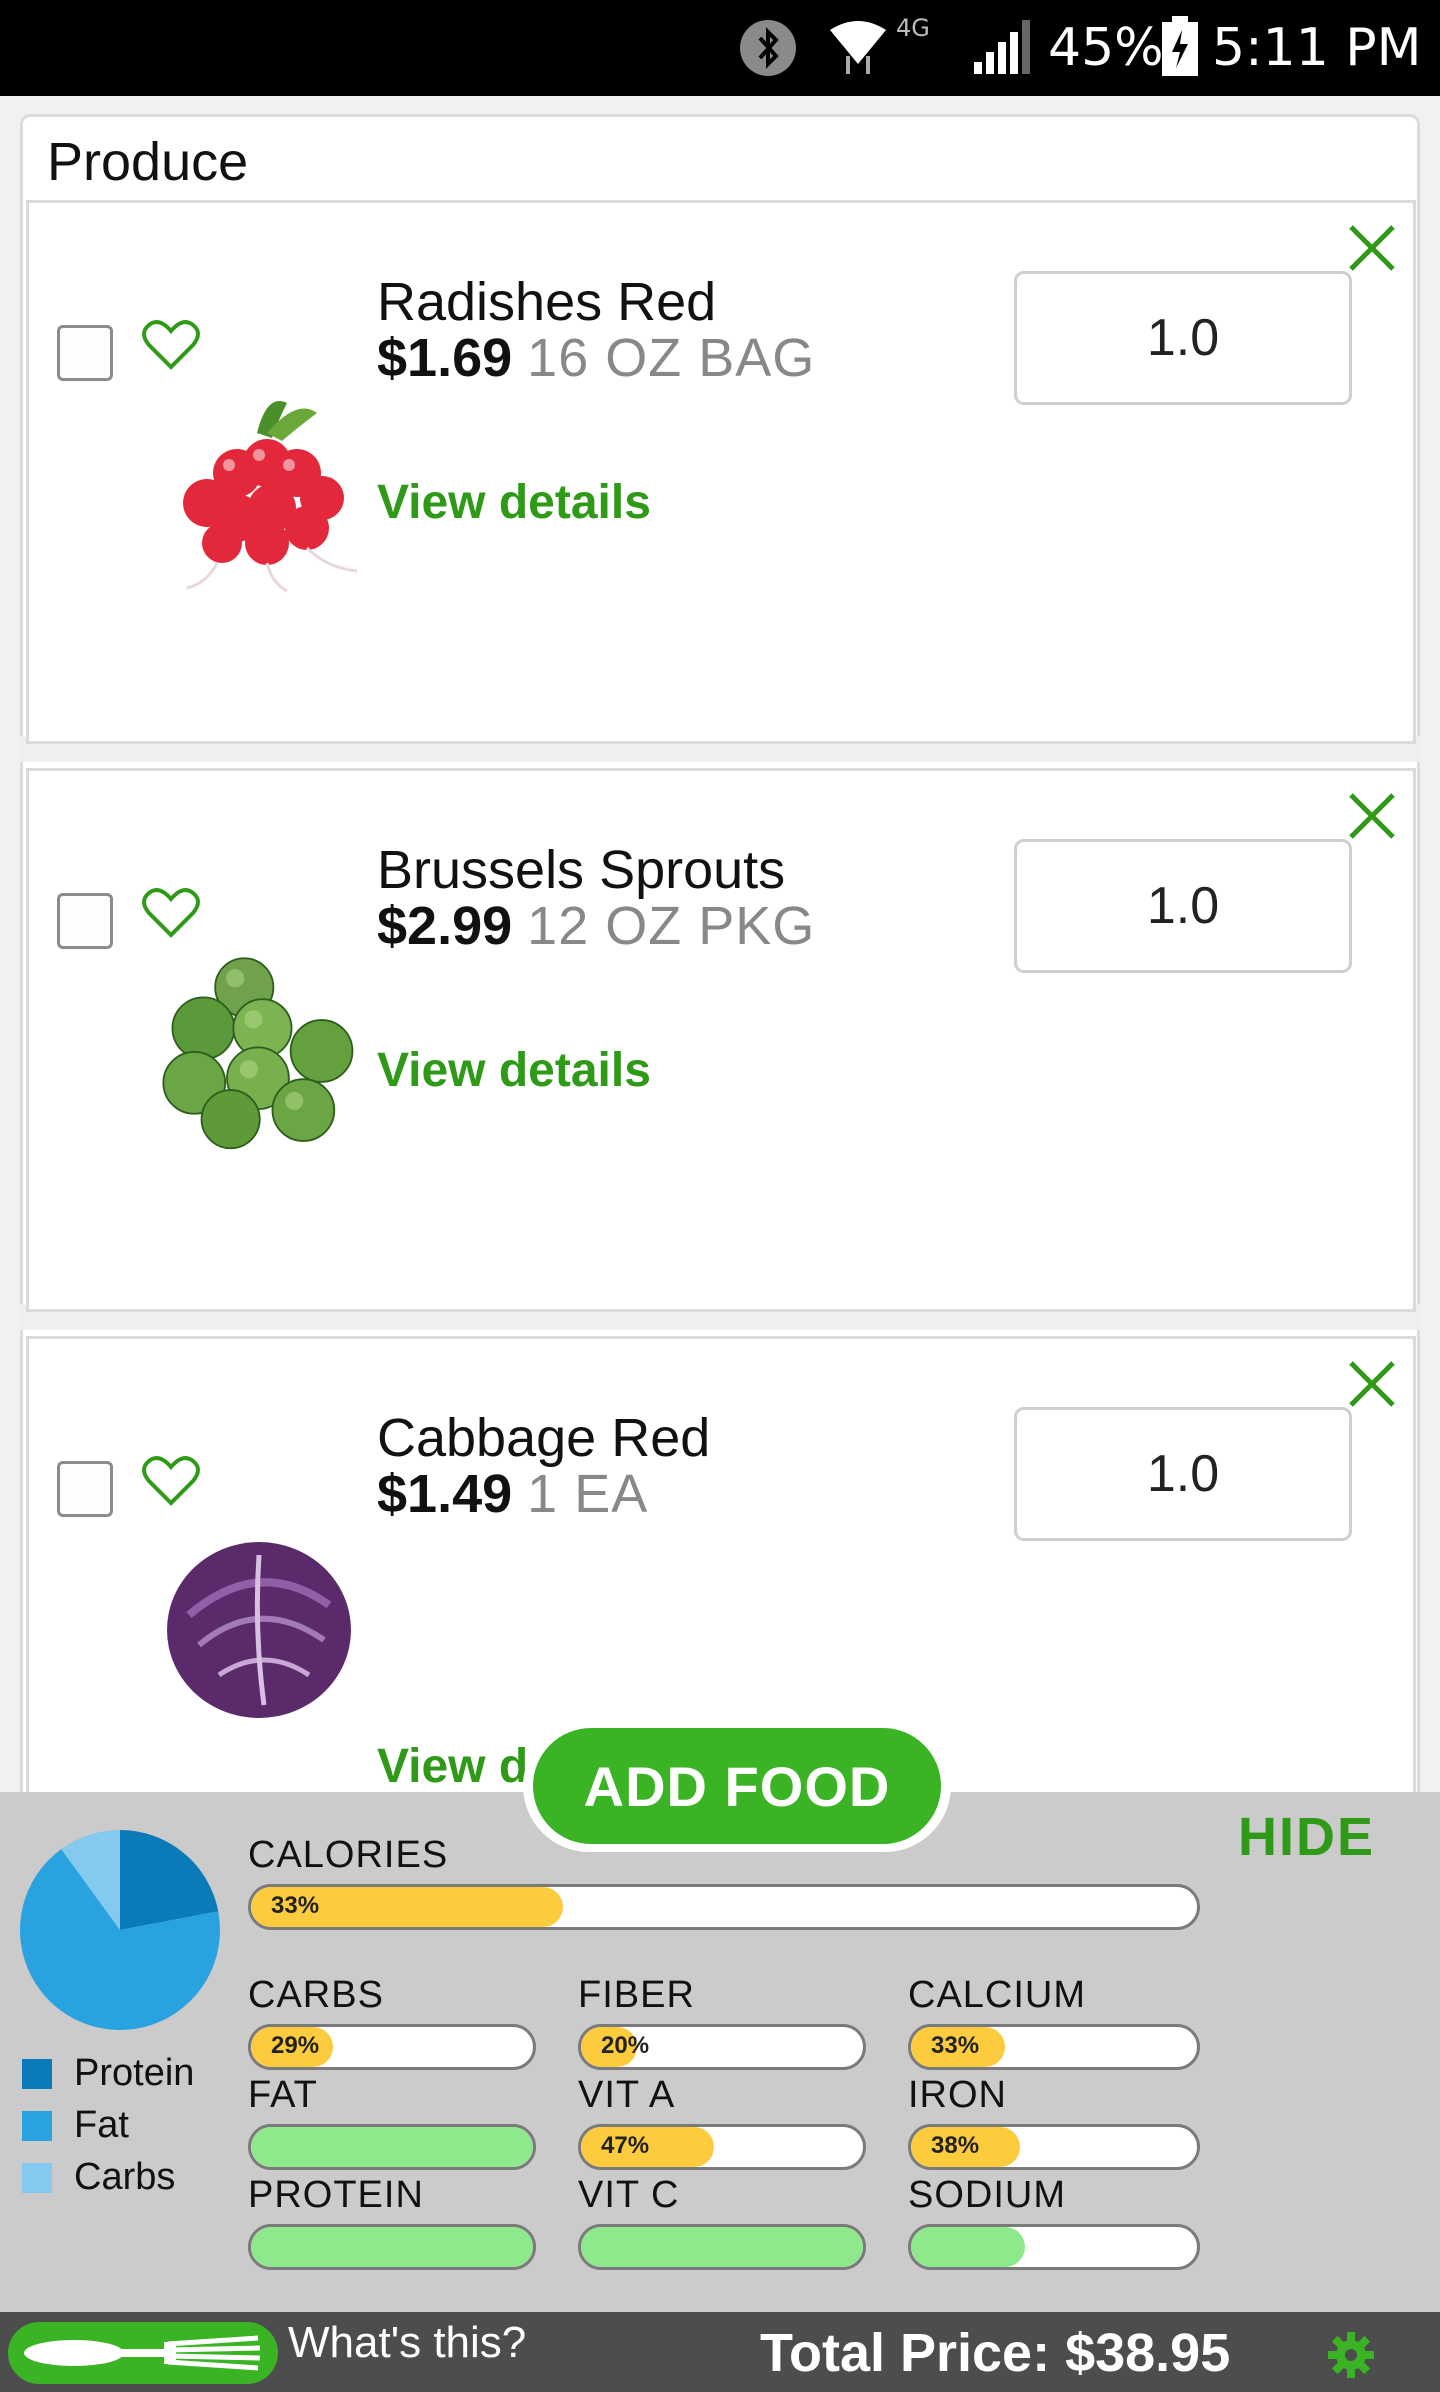 The height and width of the screenshot is (2392, 1440). I want to click on bluetooth-icon, so click(768, 48).